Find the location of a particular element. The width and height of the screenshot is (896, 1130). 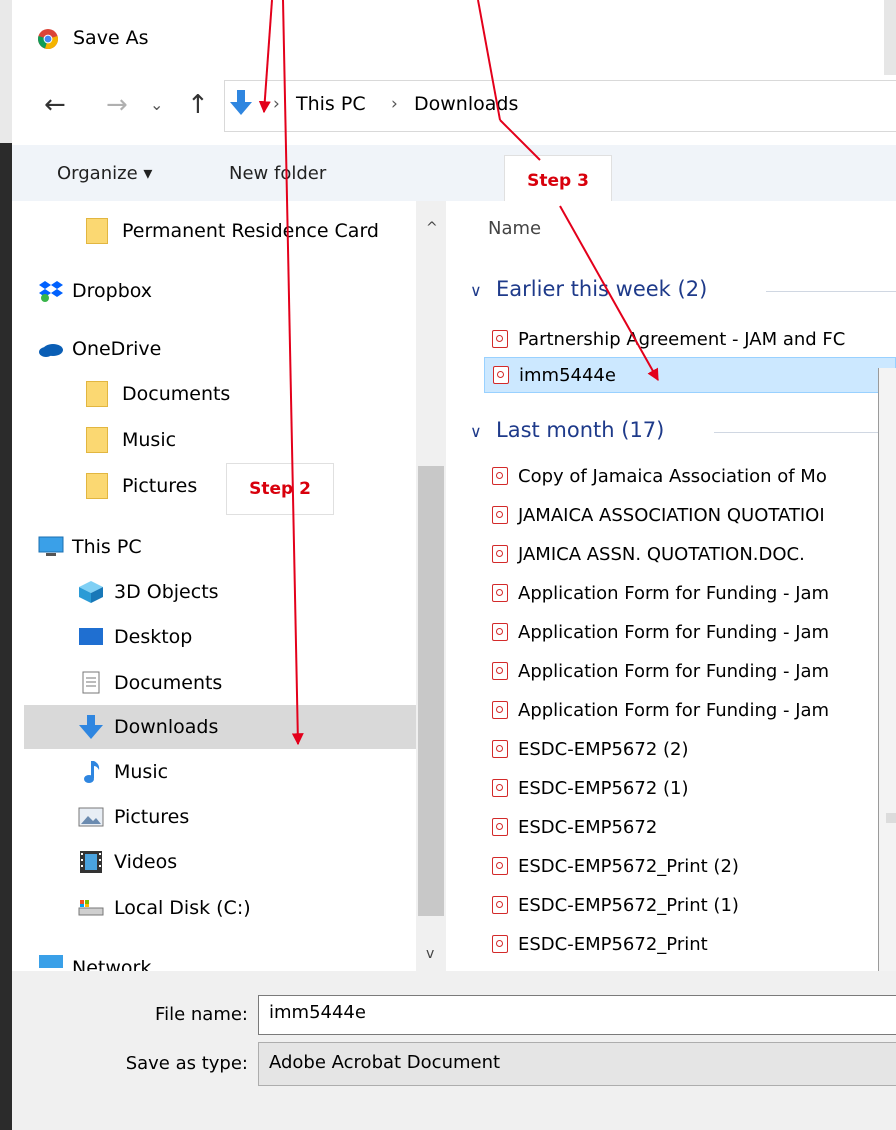

chrome-icon is located at coordinates (48, 39).